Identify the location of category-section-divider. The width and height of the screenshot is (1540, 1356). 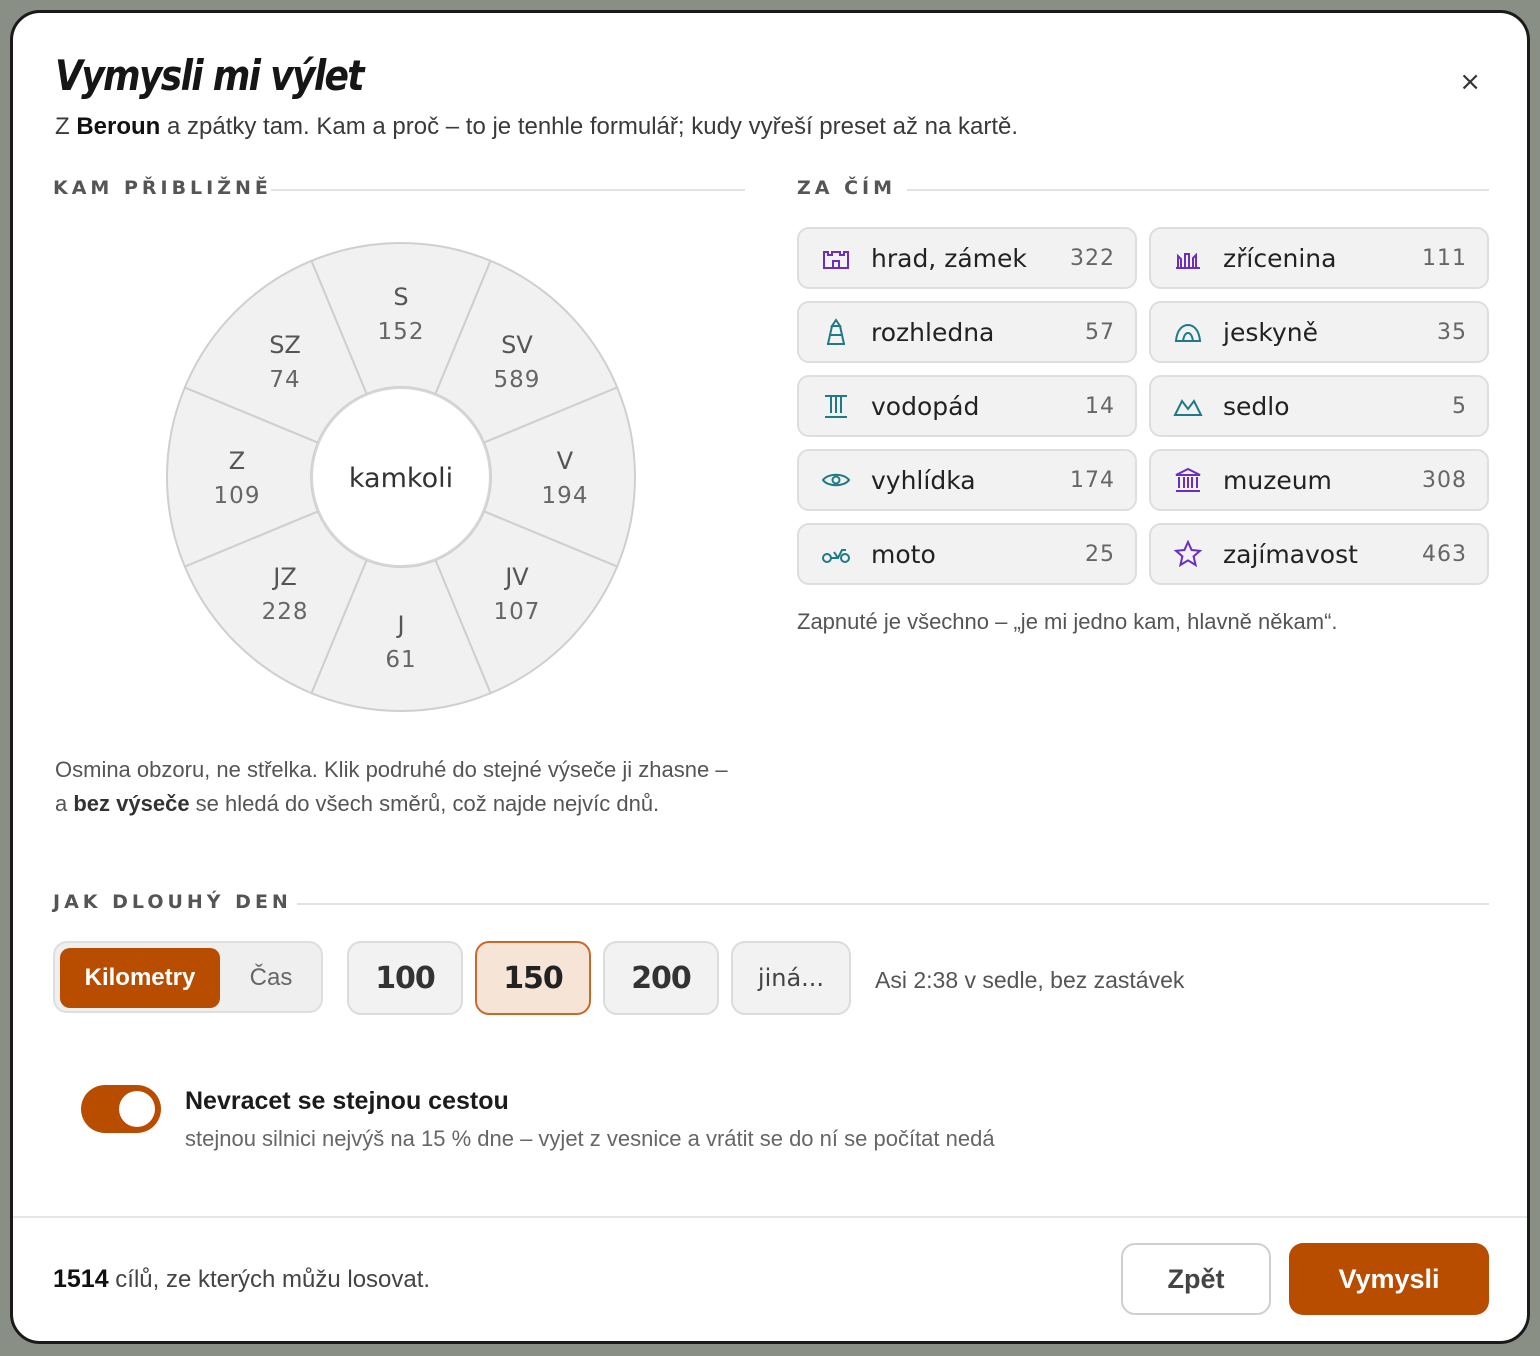
(1198, 190).